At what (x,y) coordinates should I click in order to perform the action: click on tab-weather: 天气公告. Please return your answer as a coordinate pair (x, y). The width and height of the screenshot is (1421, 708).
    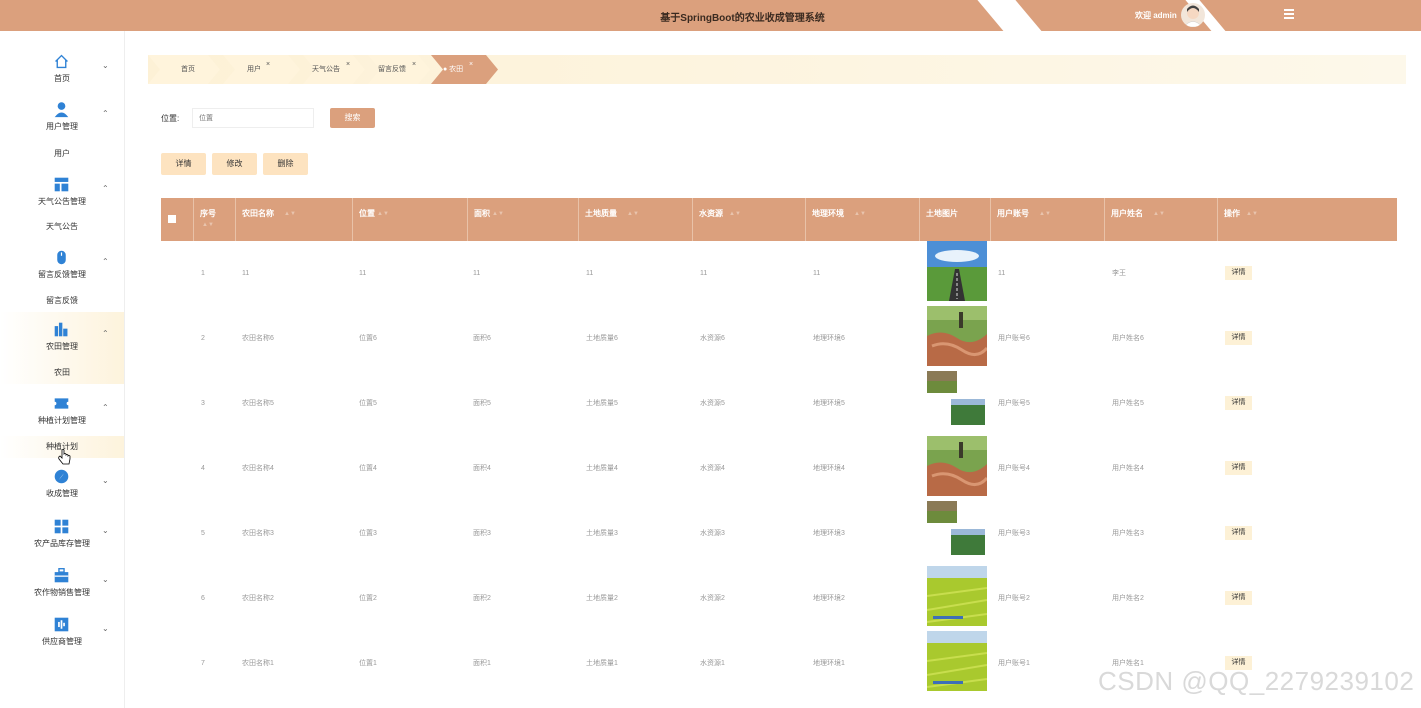
    Looking at the image, I should click on (326, 69).